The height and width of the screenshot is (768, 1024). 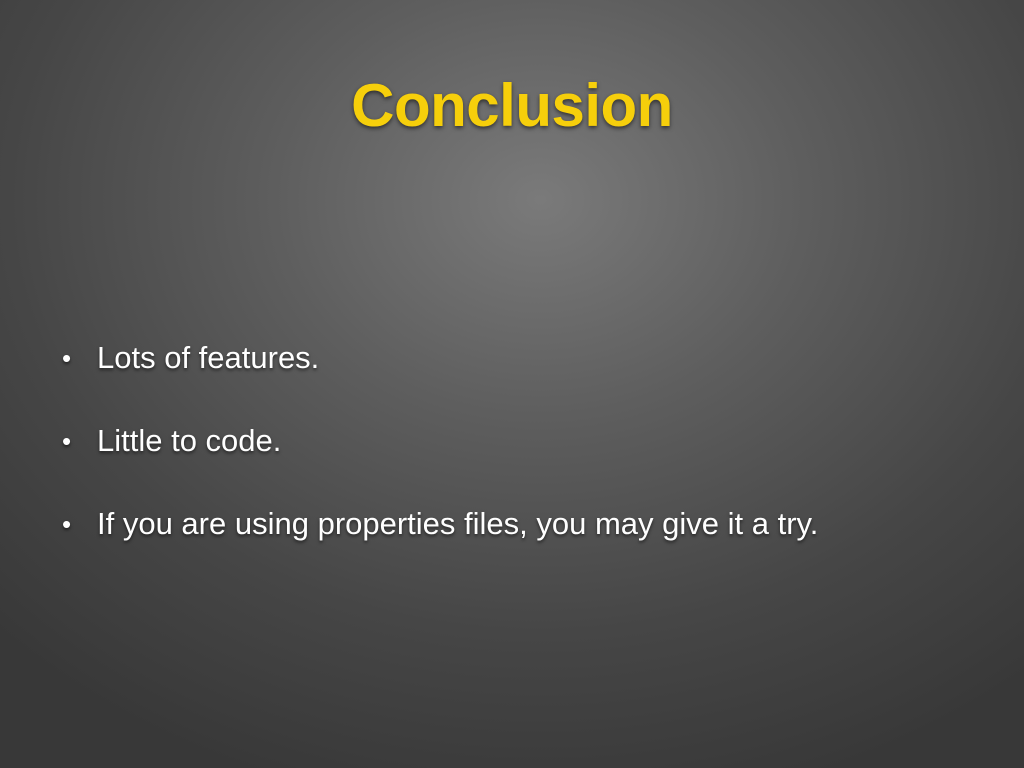 I want to click on bullet-text: Little to code., so click(x=189, y=440).